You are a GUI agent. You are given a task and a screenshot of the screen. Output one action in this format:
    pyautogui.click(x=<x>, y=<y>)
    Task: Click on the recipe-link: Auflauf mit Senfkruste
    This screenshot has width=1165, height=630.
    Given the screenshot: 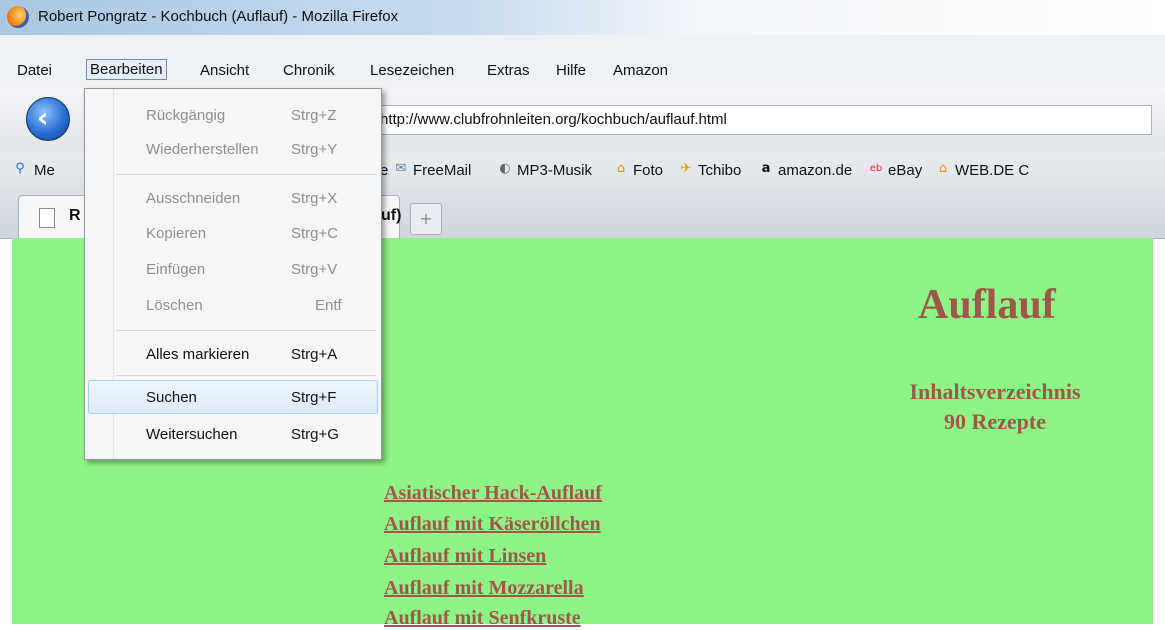 What is the action you would take?
    pyautogui.click(x=482, y=618)
    